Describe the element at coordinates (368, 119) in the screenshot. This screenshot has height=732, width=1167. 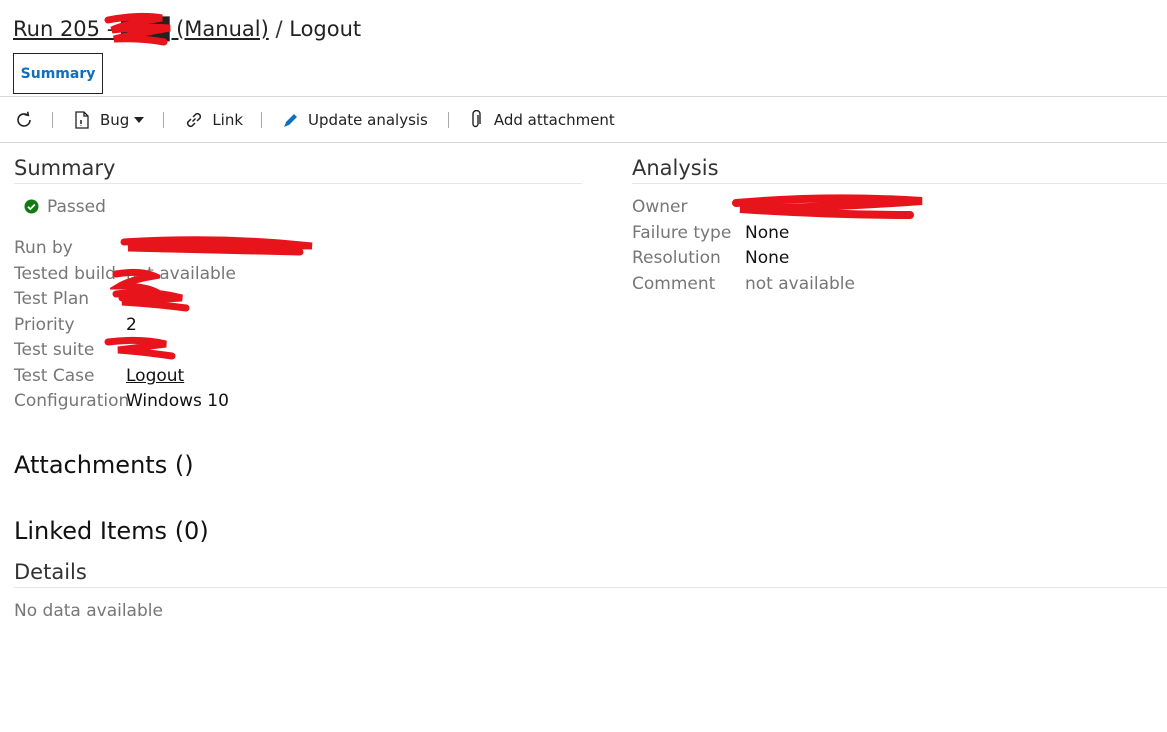
I see `update-analysis-label: Update analysis` at that location.